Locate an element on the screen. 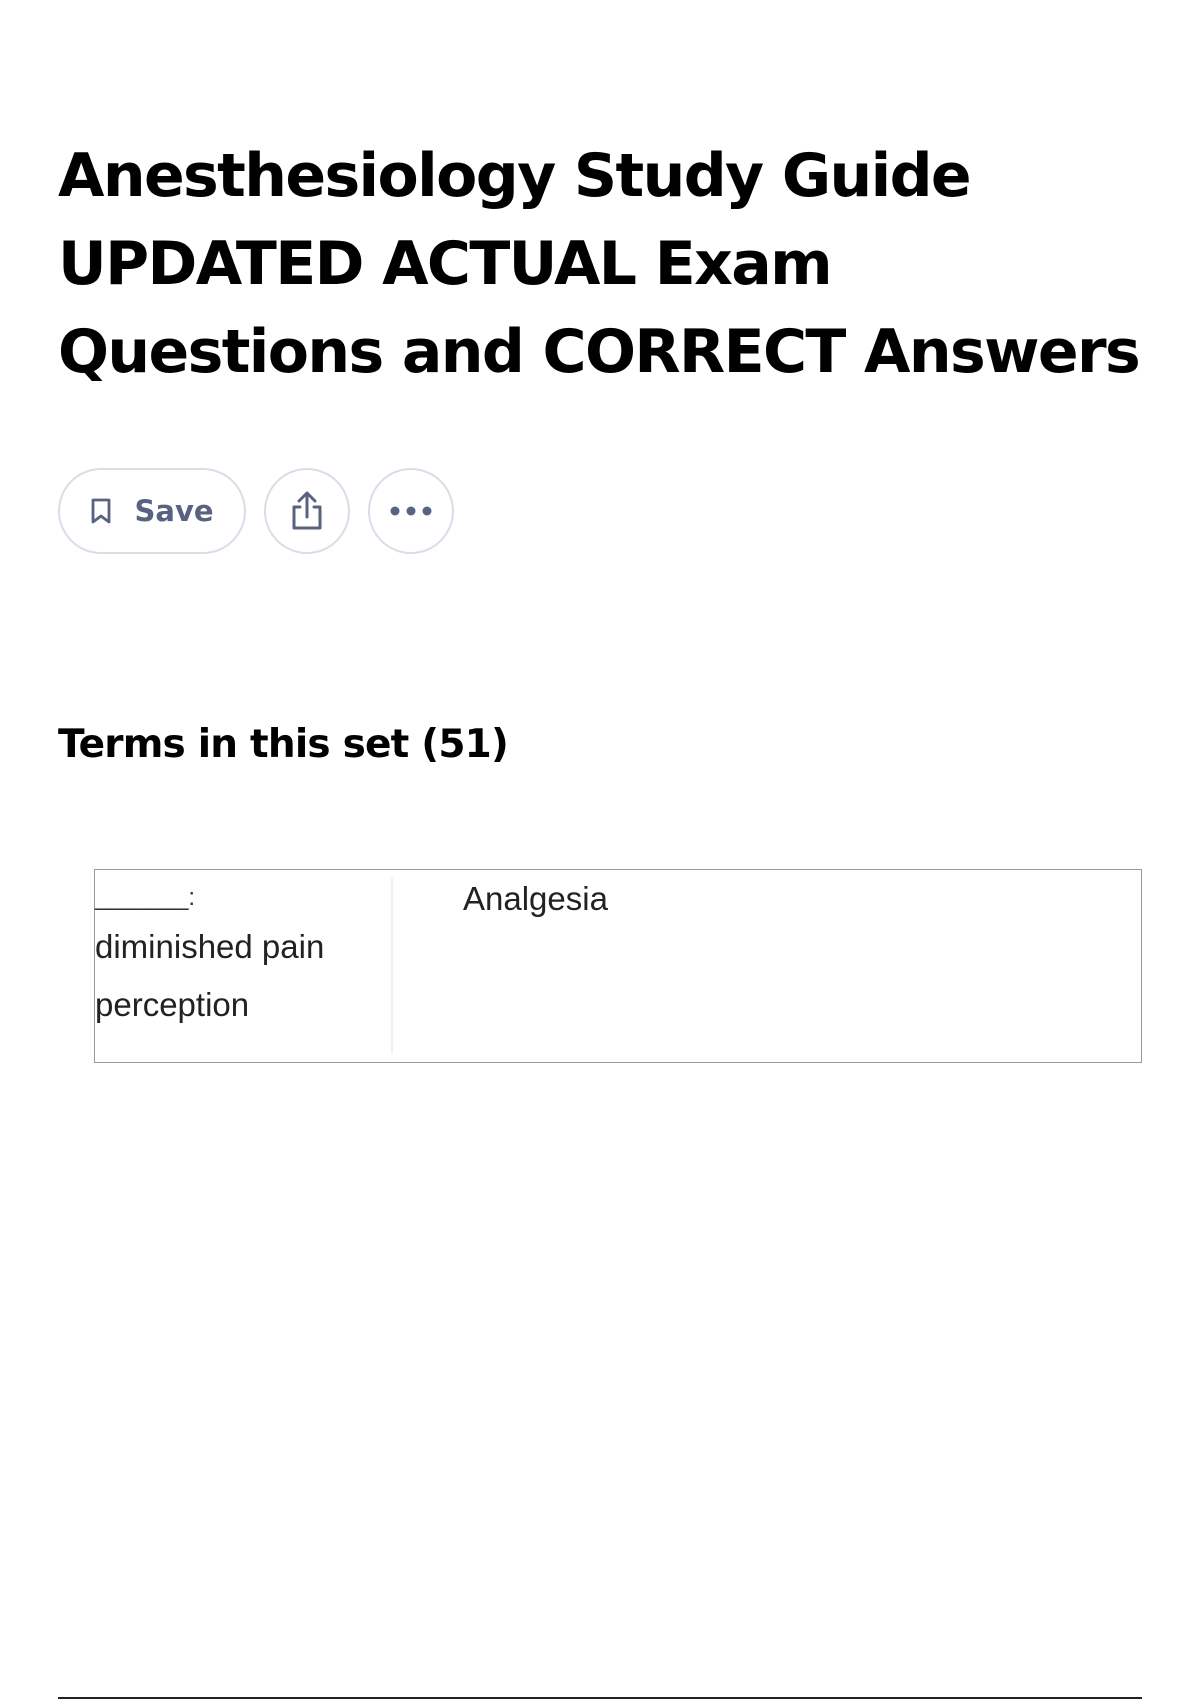  more-horizontal-icon is located at coordinates (411, 511).